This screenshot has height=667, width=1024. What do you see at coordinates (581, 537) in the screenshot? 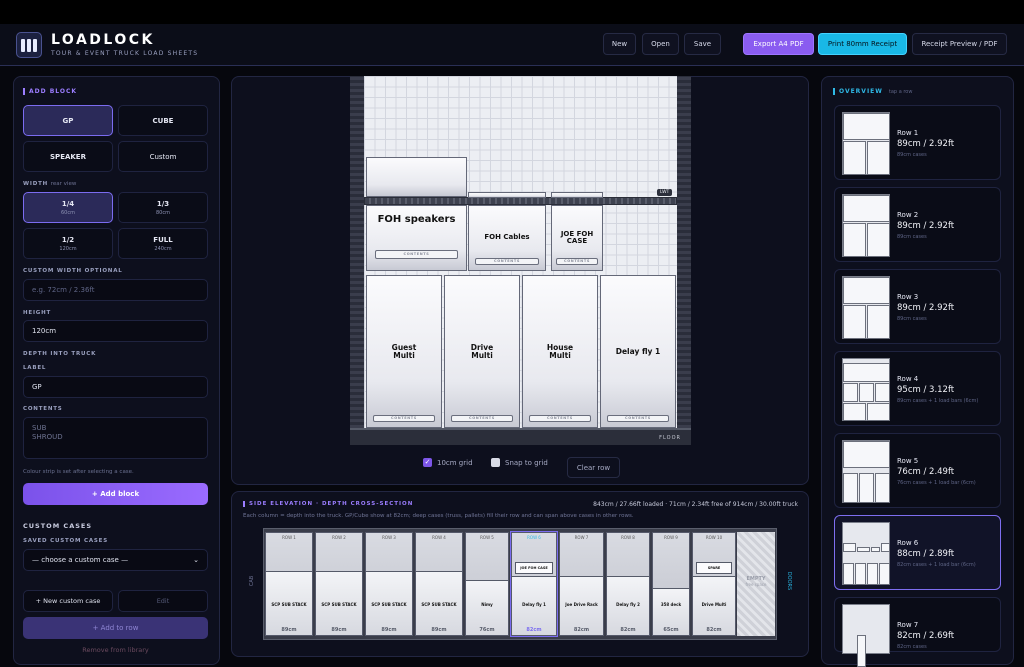
I see `side-column-row-label: ROW 7` at bounding box center [581, 537].